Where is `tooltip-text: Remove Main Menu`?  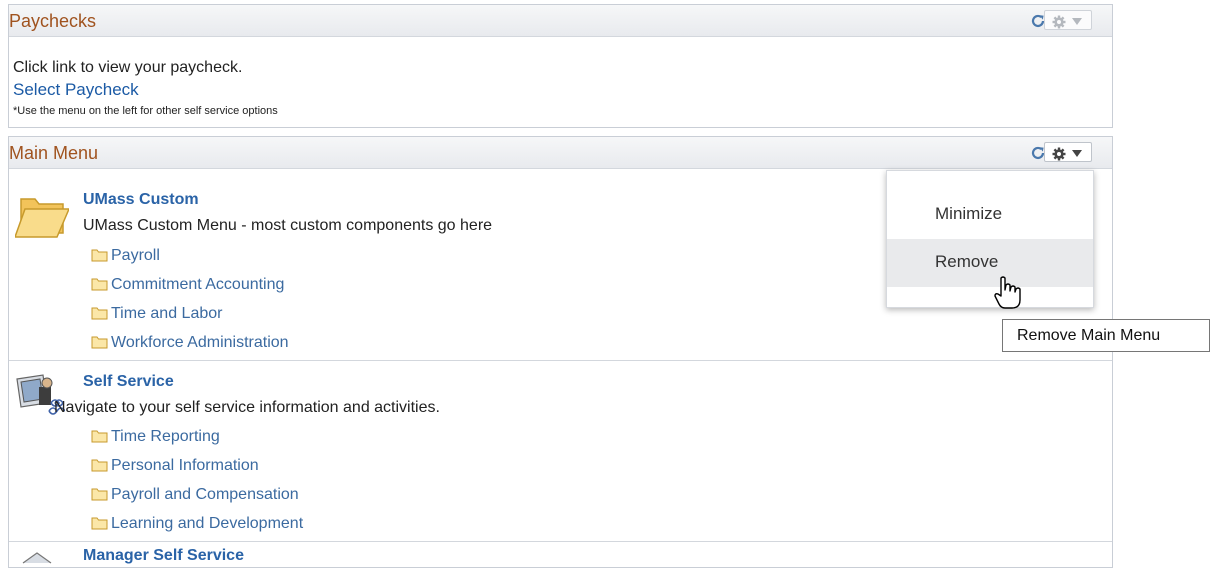
tooltip-text: Remove Main Menu is located at coordinates (1089, 335).